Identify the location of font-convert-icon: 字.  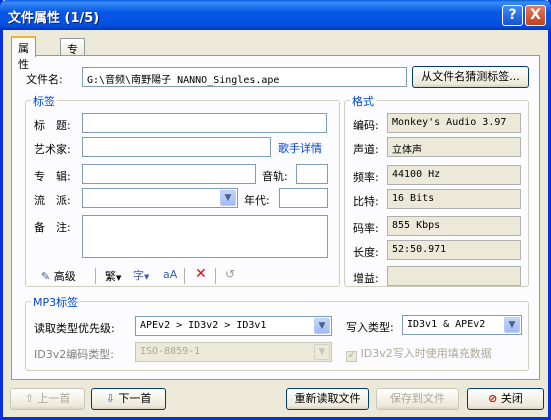
(138, 275).